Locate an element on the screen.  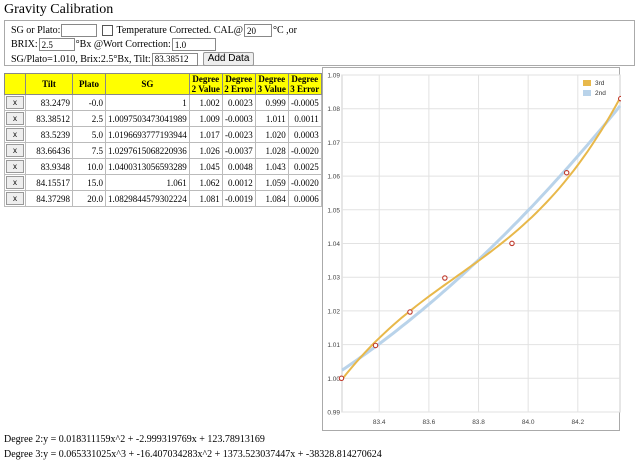
col-deg3-error: Degree 3 Error is located at coordinates (304, 84).